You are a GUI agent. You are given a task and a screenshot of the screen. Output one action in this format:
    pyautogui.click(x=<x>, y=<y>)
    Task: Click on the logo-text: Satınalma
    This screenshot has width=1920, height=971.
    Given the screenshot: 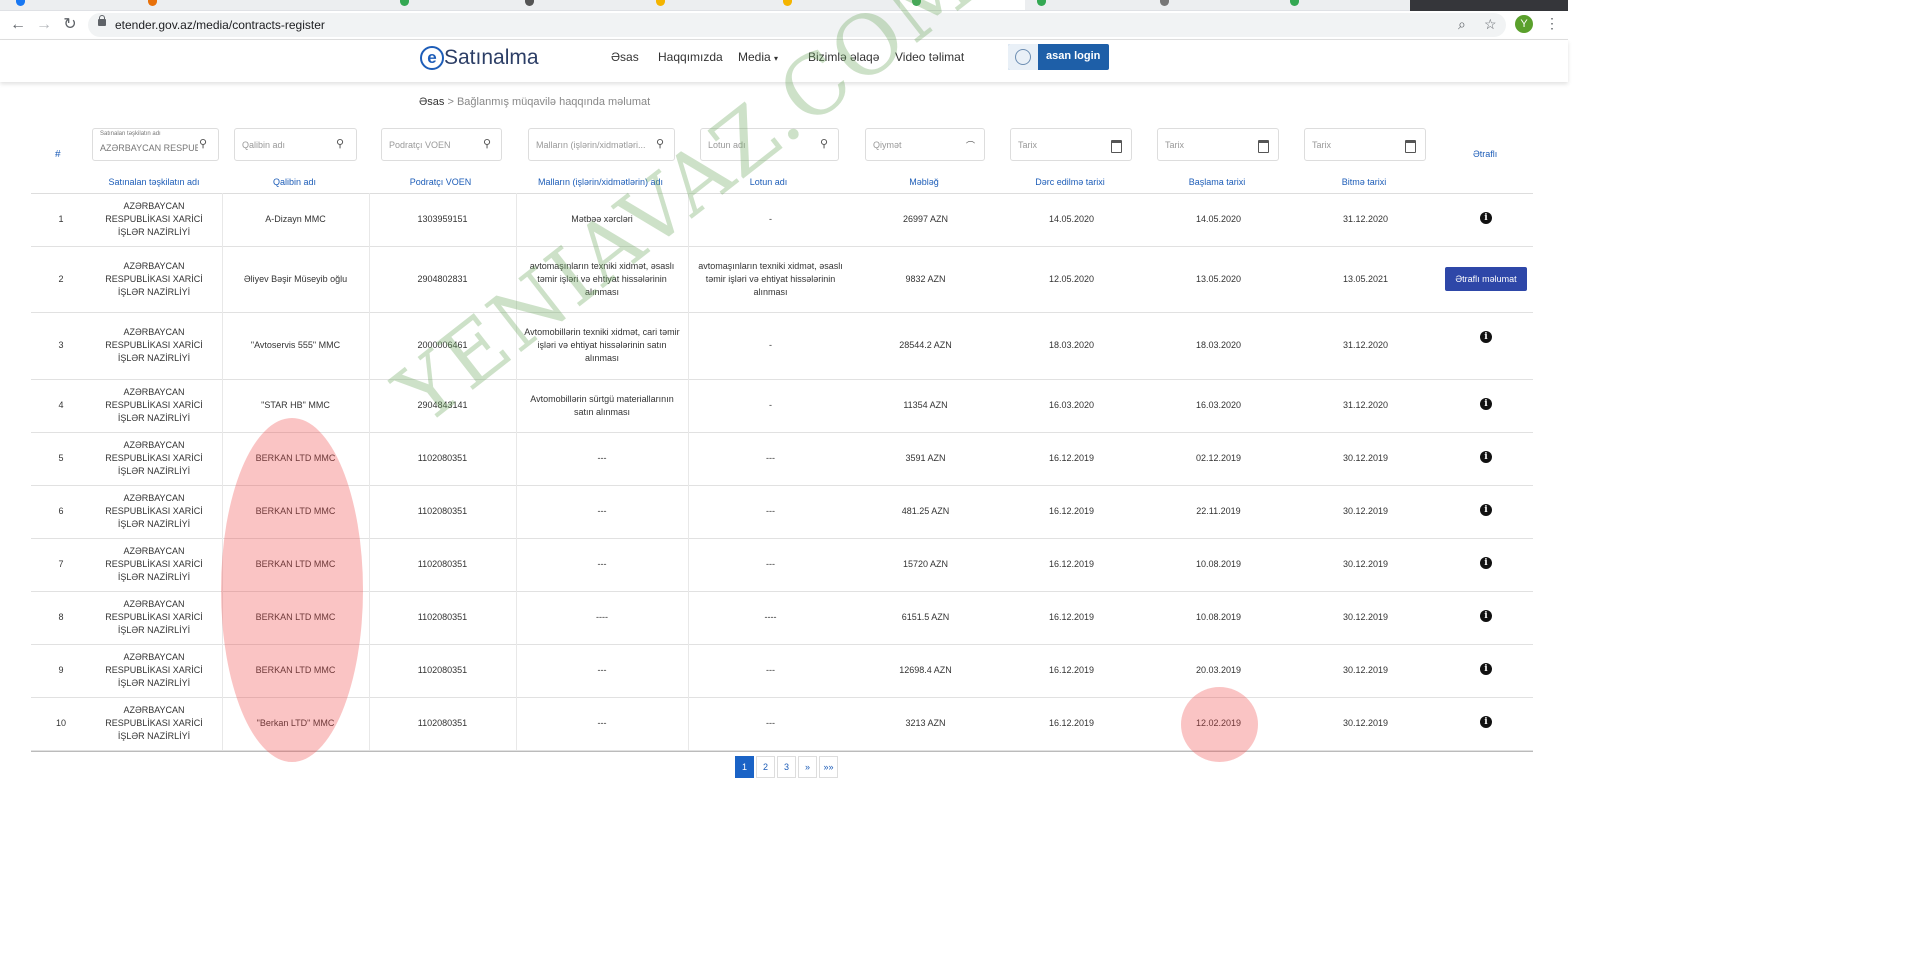 What is the action you would take?
    pyautogui.click(x=491, y=58)
    